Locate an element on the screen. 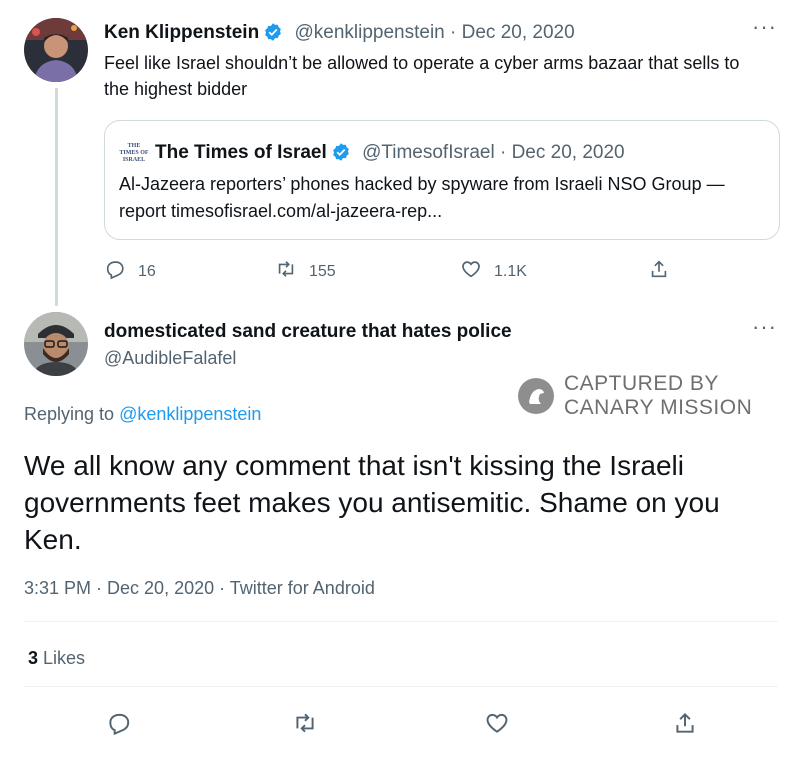  thread-line is located at coordinates (56, 197).